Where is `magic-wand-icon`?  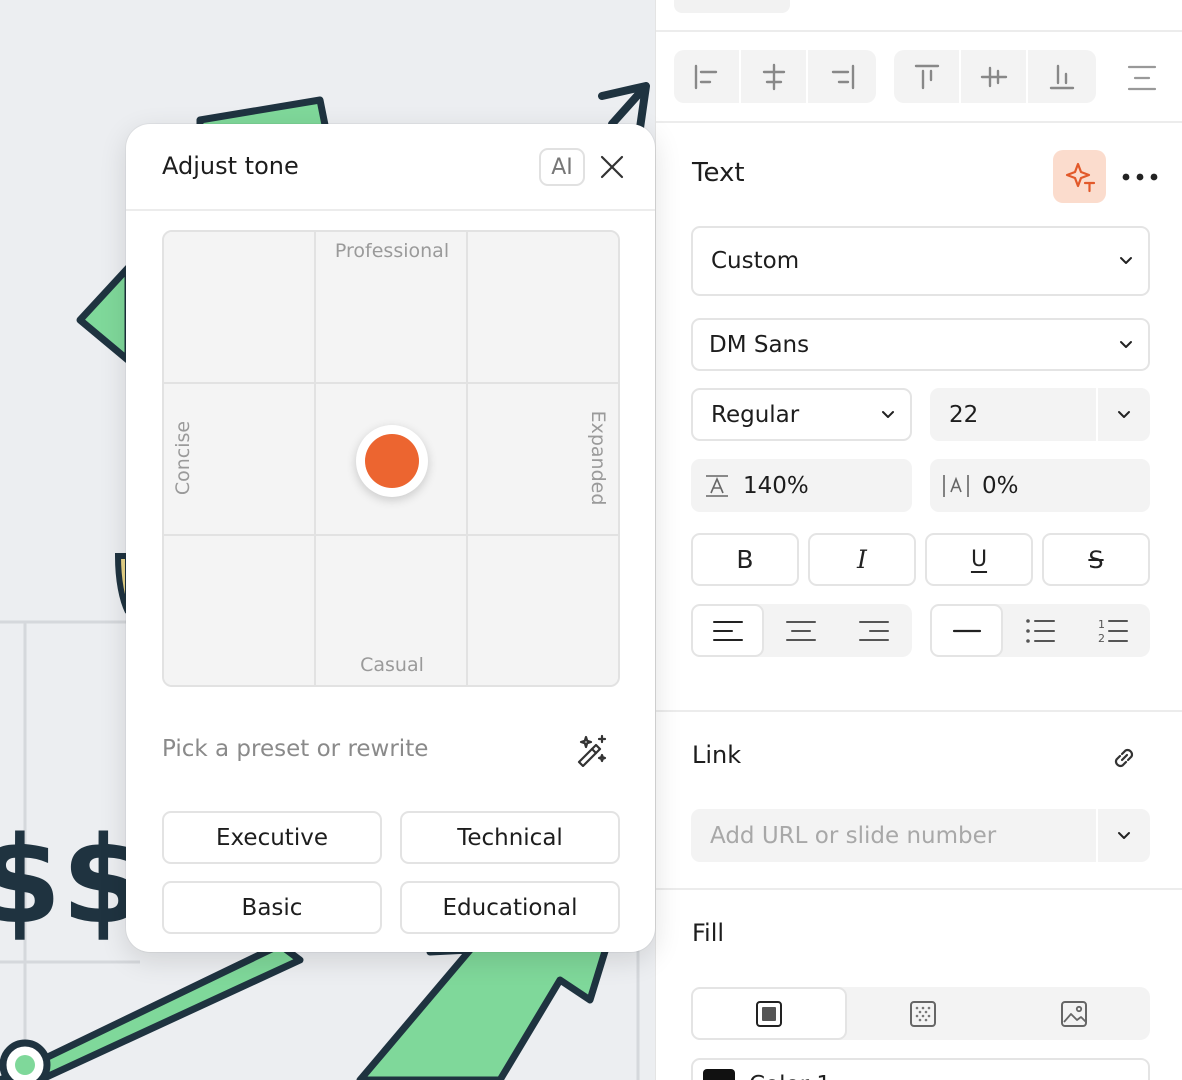
magic-wand-icon is located at coordinates (592, 750).